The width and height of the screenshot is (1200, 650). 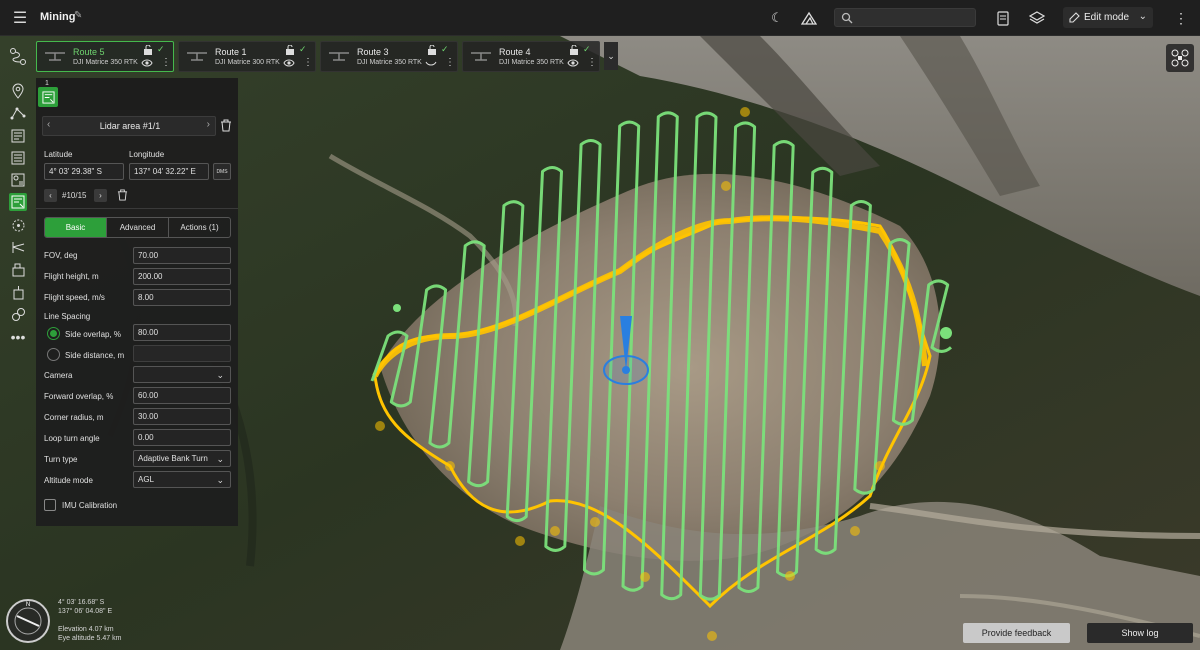 What do you see at coordinates (18, 91) in the screenshot?
I see `waypoint-icon` at bounding box center [18, 91].